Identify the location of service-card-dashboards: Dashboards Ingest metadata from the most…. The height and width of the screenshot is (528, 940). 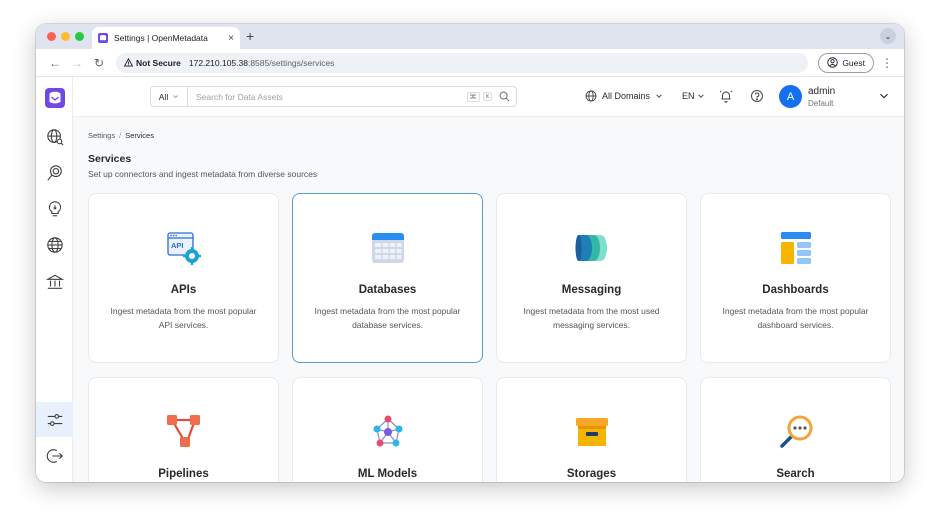
(795, 278).